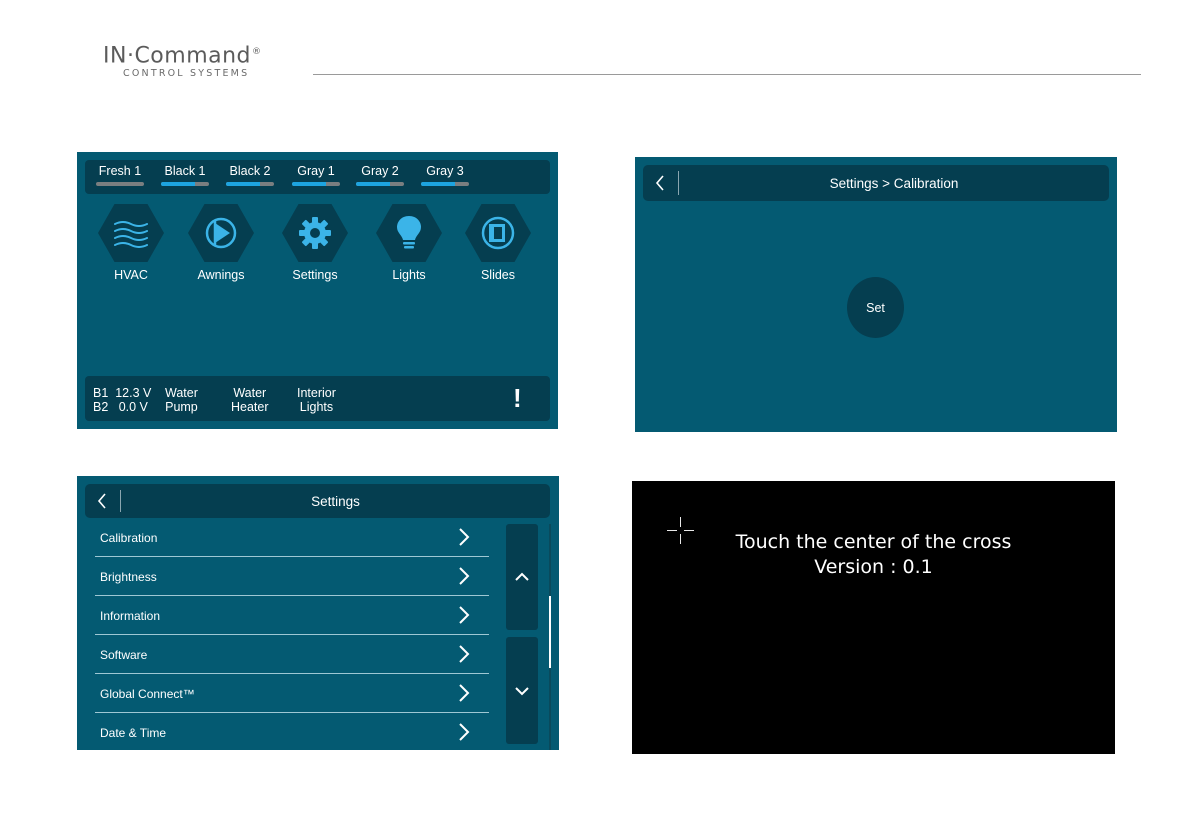  I want to click on awnings-label: Awnings, so click(221, 275).